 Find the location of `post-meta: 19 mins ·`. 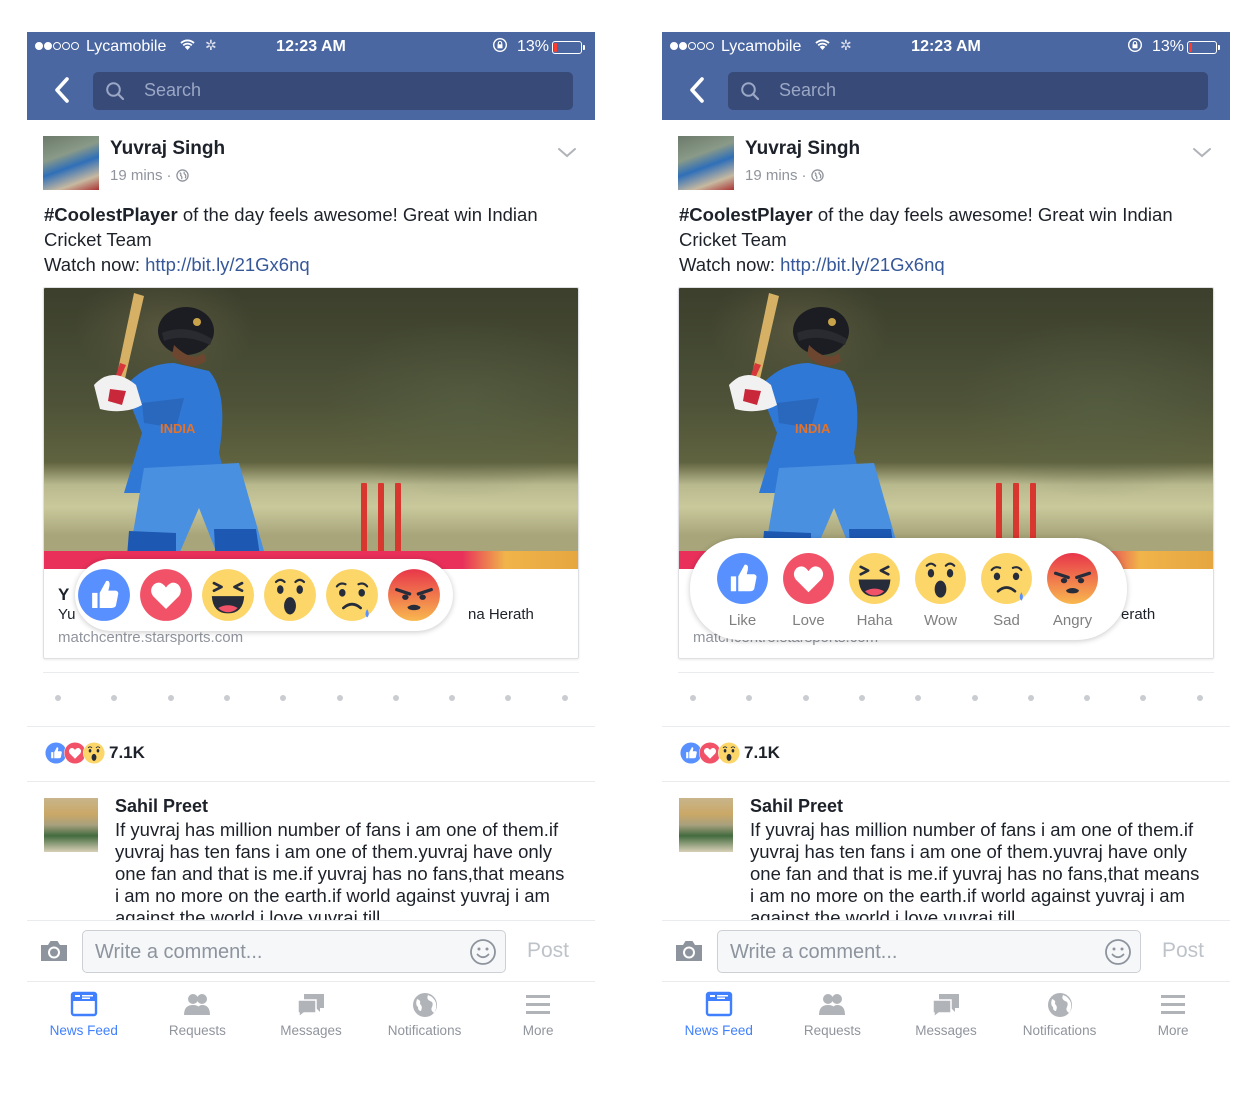

post-meta: 19 mins · is located at coordinates (784, 175).